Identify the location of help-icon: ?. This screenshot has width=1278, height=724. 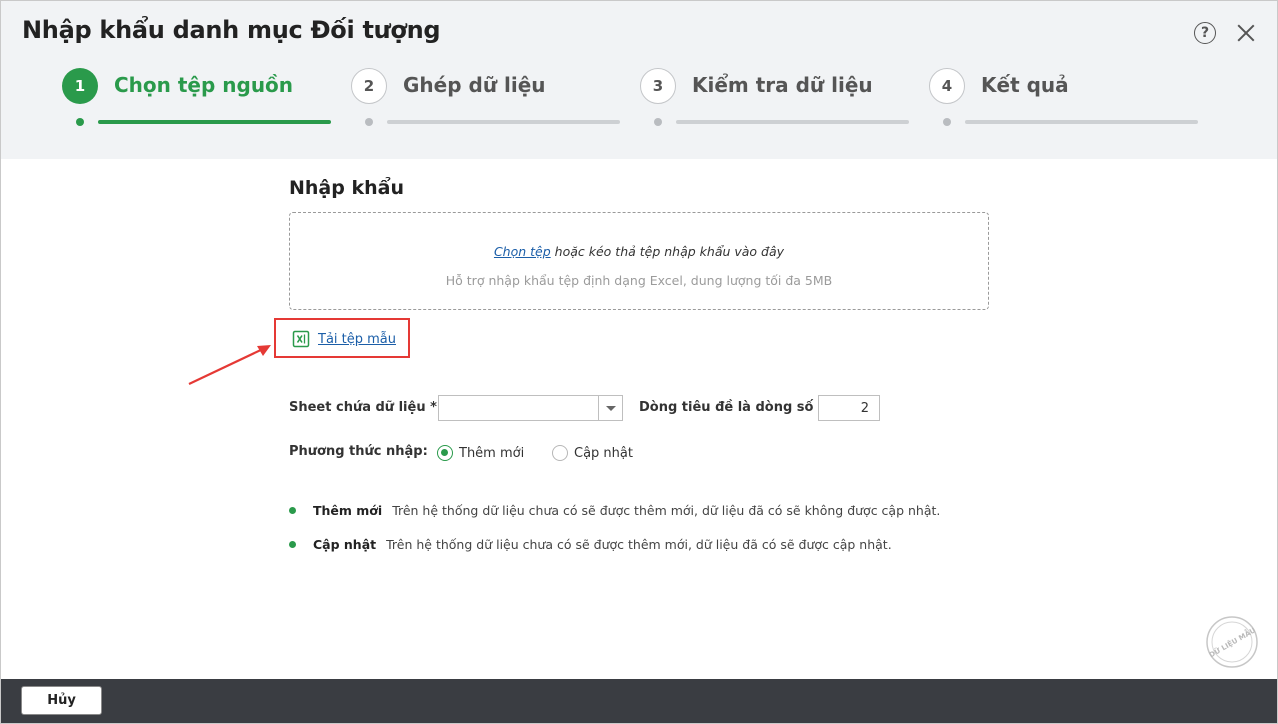
(1205, 33).